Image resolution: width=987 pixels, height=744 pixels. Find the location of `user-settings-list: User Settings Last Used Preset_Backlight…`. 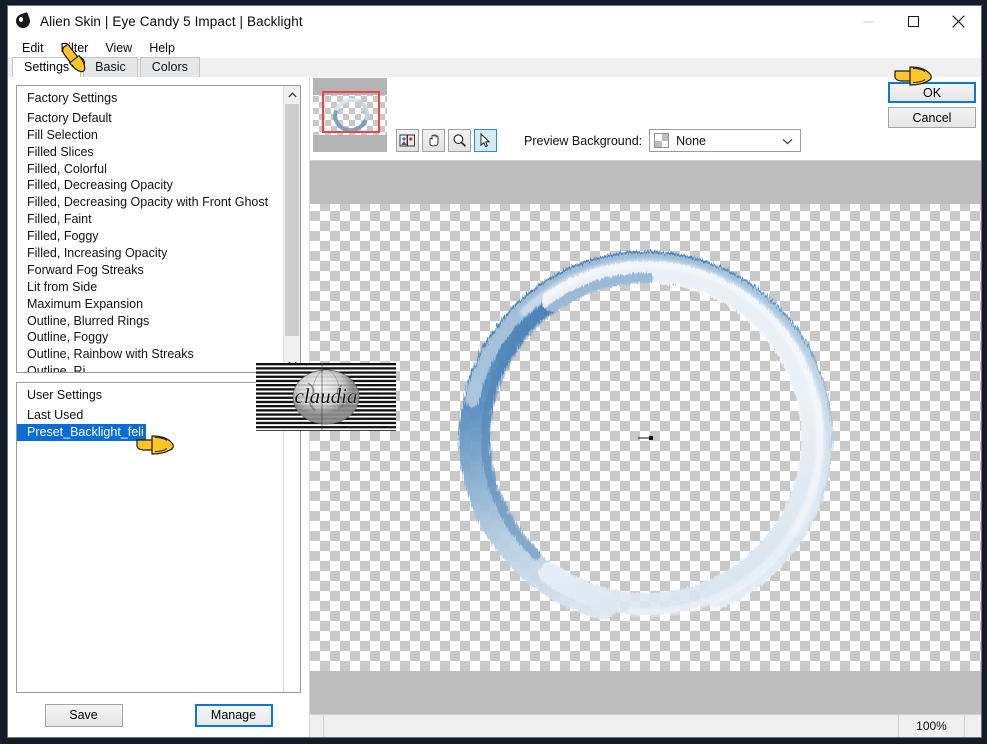

user-settings-list: User Settings Last Used Preset_Backlight… is located at coordinates (158, 537).